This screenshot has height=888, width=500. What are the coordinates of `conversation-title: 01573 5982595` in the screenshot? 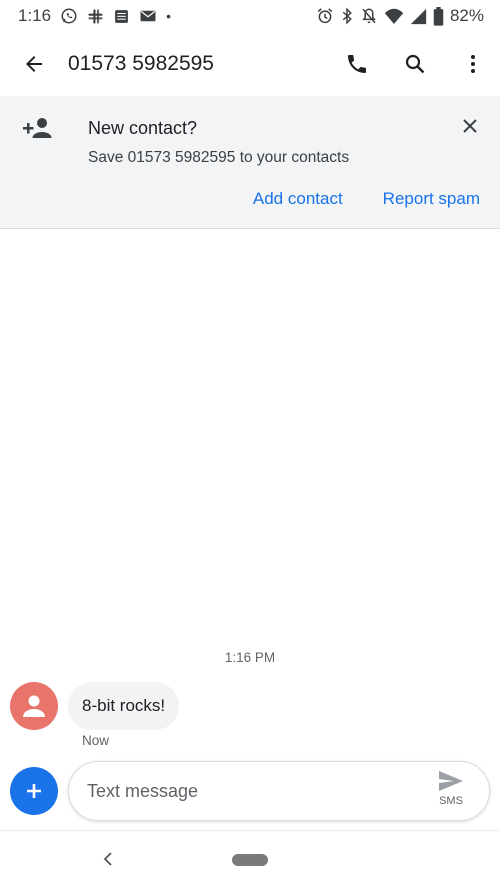 It's located at (141, 63).